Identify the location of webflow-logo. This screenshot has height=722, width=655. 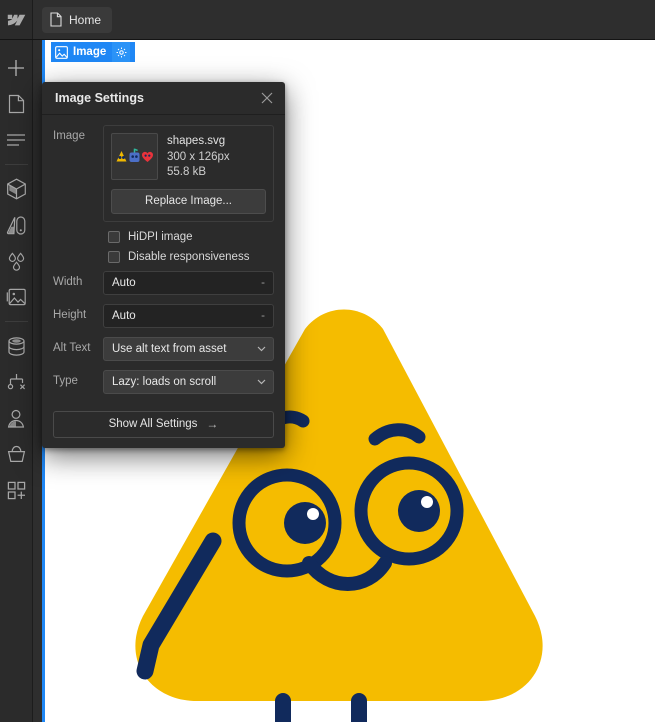
(16, 19).